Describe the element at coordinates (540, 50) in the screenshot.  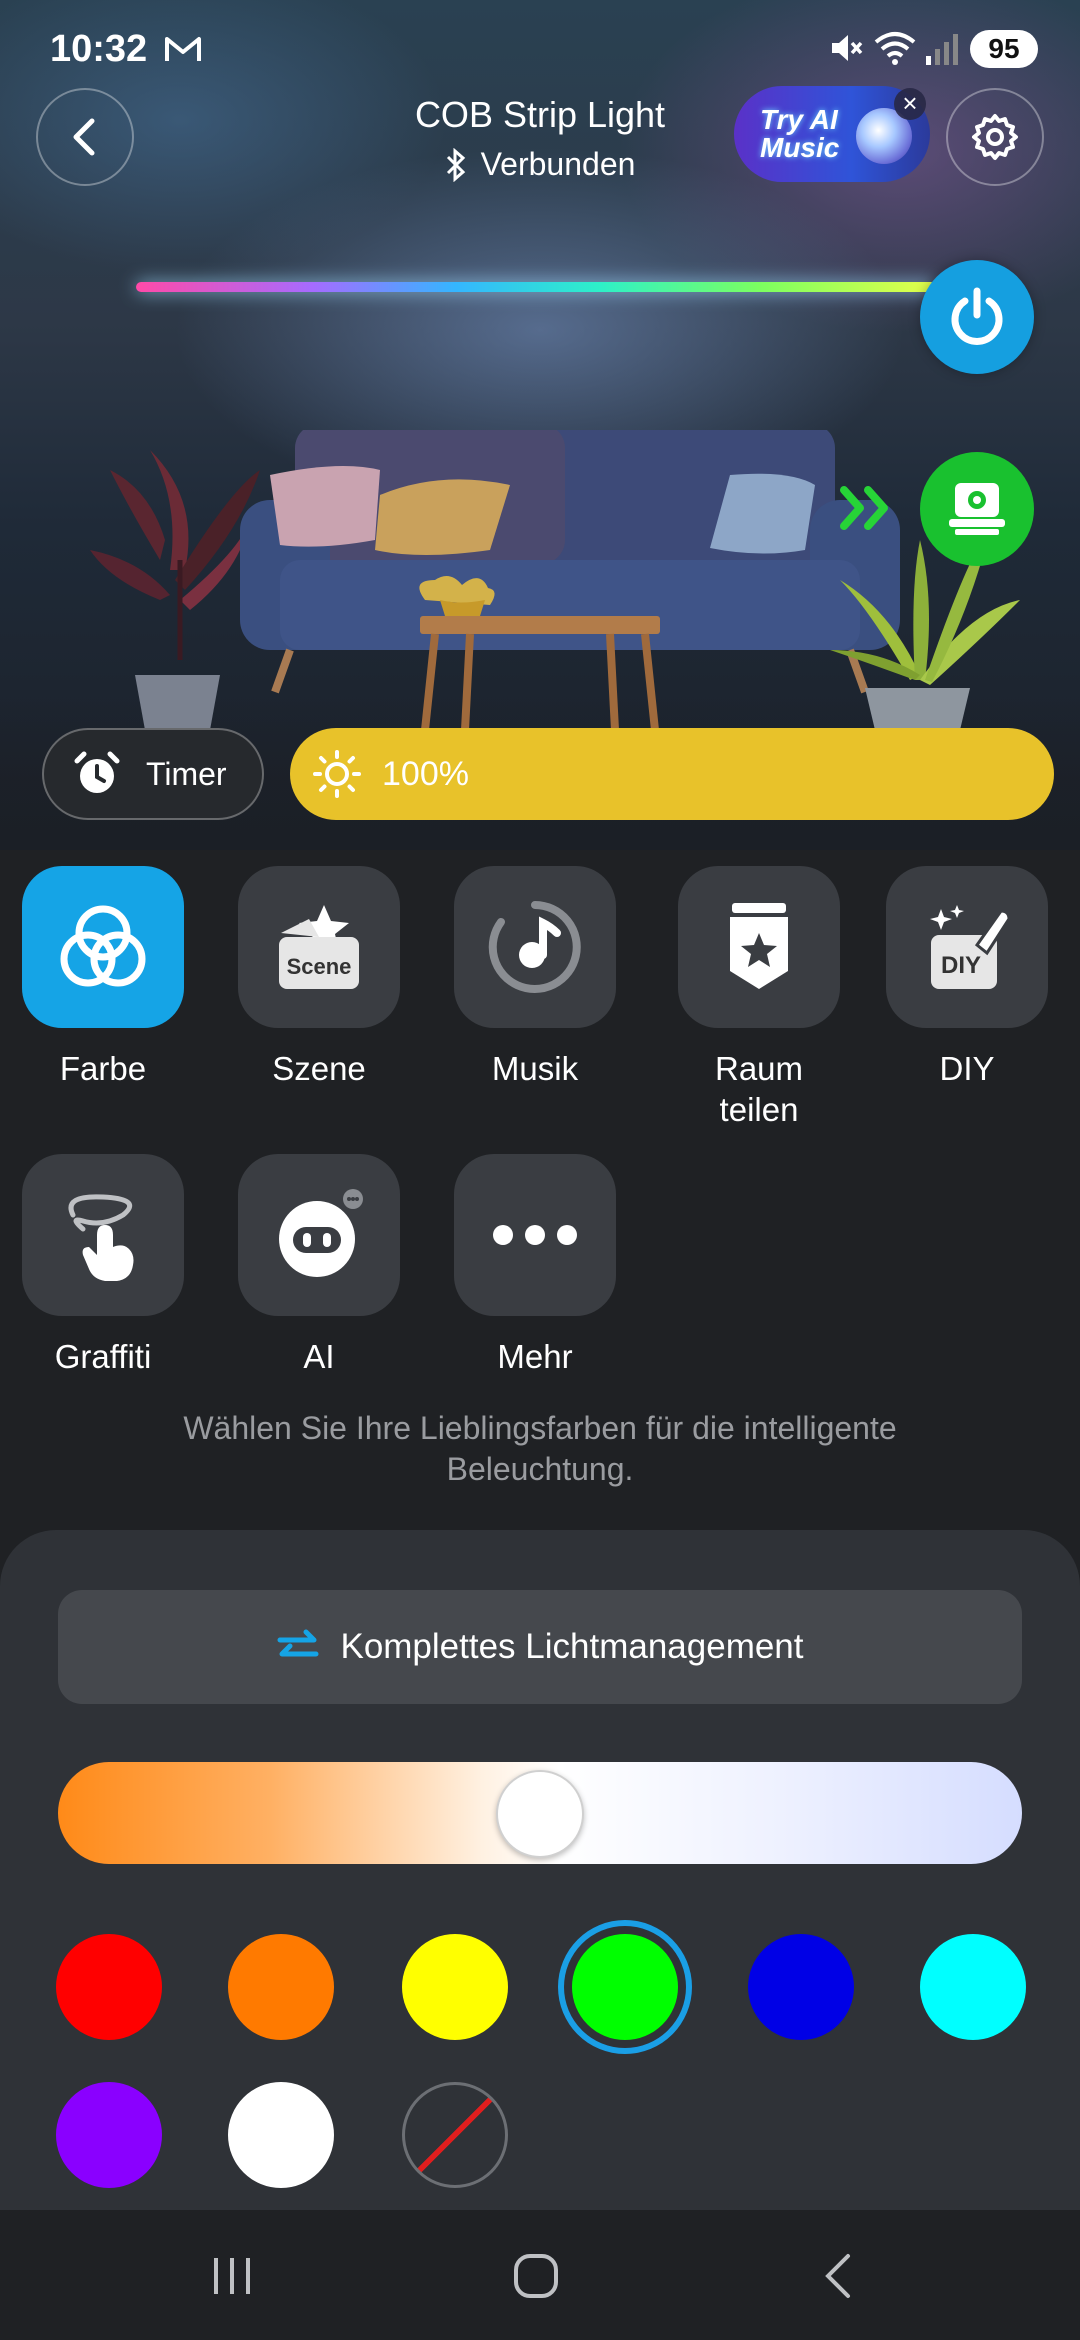
I see `status-bar: 10:32 95` at that location.